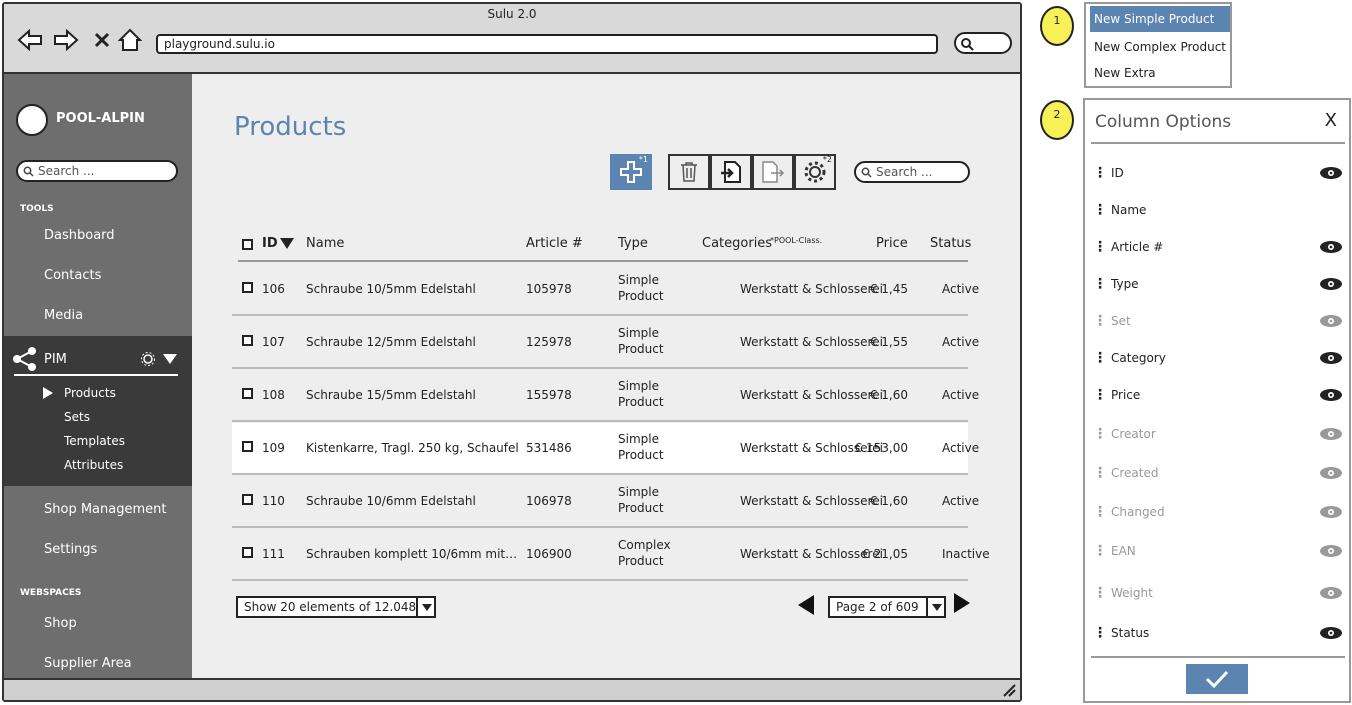 The width and height of the screenshot is (1352, 705). What do you see at coordinates (1160, 19) in the screenshot?
I see `menu-item-new-simple: New Simple Product` at bounding box center [1160, 19].